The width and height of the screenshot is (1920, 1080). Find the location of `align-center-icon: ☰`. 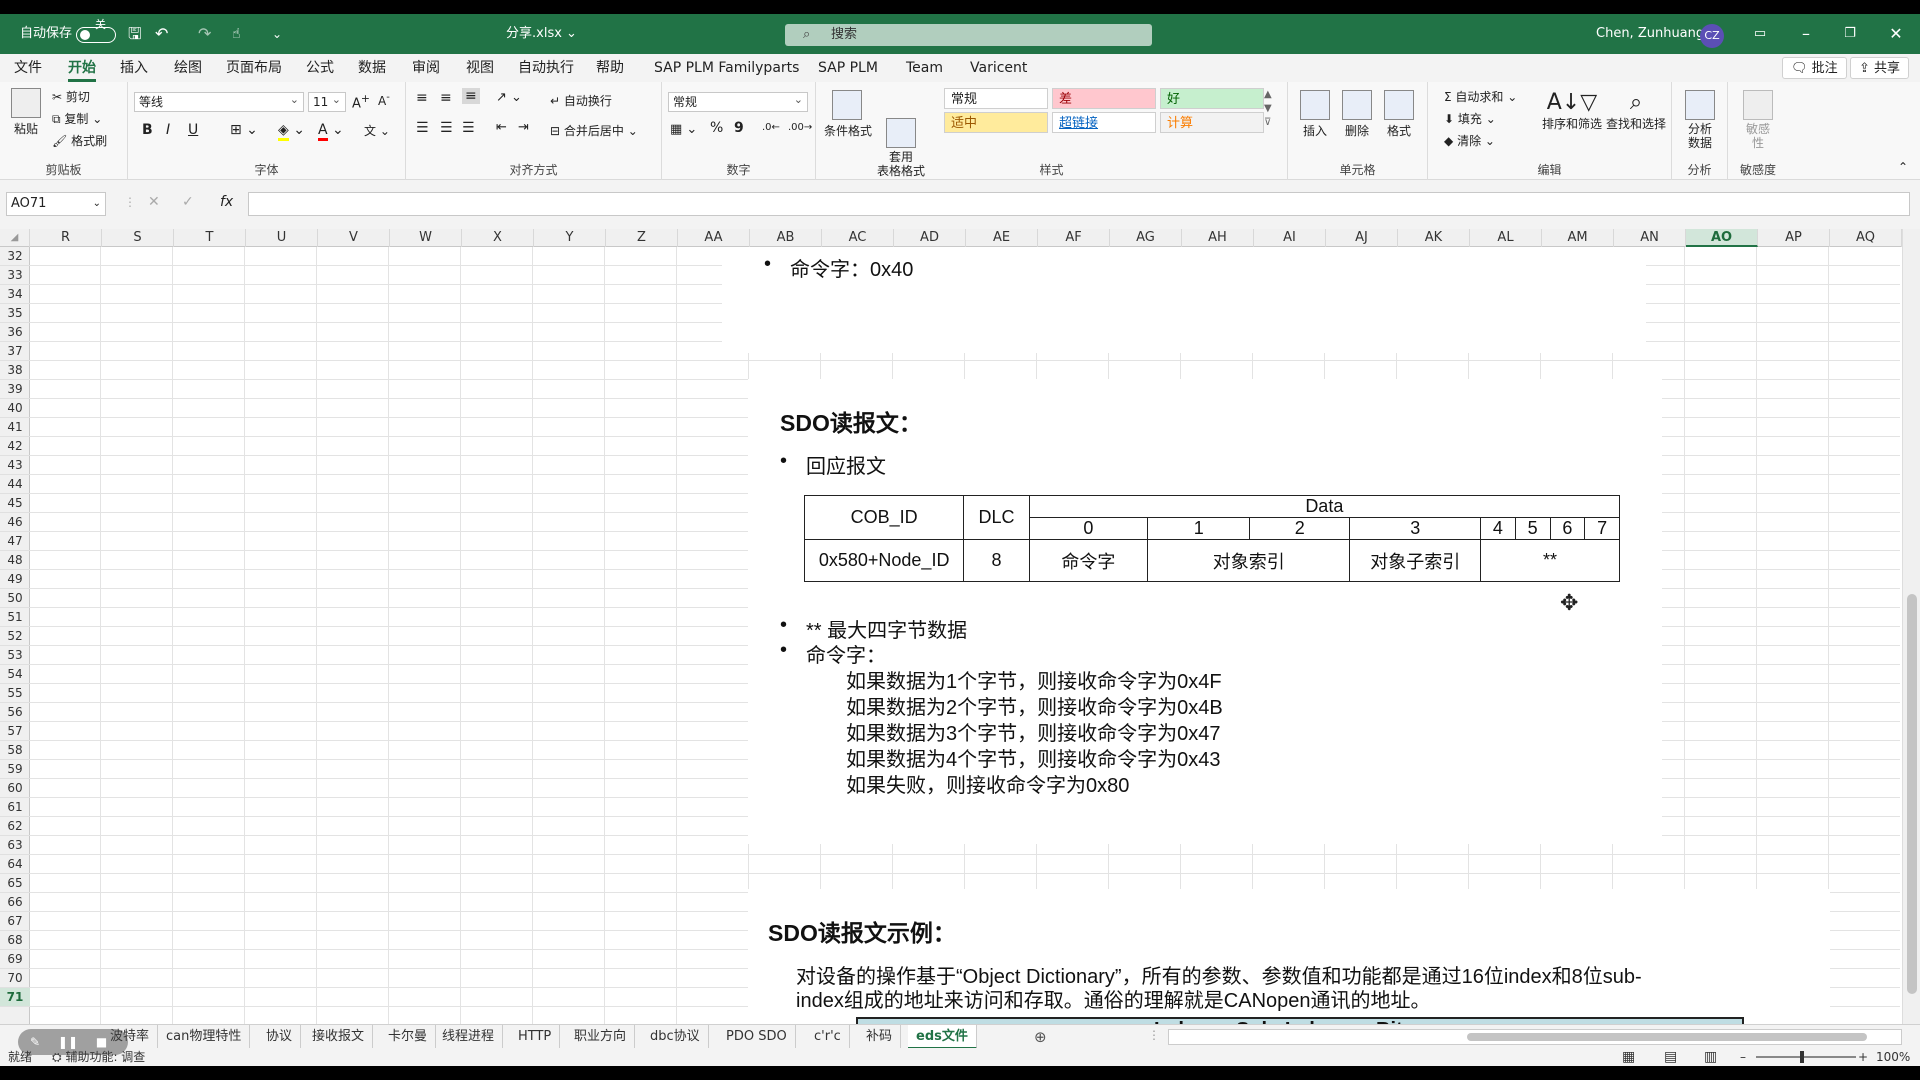

align-center-icon: ☰ is located at coordinates (446, 128).